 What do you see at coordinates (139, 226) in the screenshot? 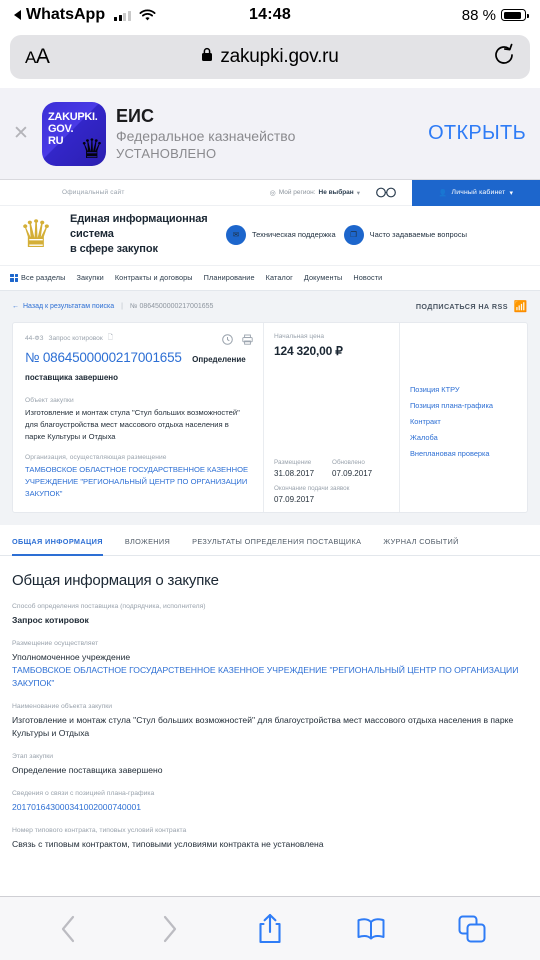
I see `site-title-line1: Единая информационная система` at bounding box center [139, 226].